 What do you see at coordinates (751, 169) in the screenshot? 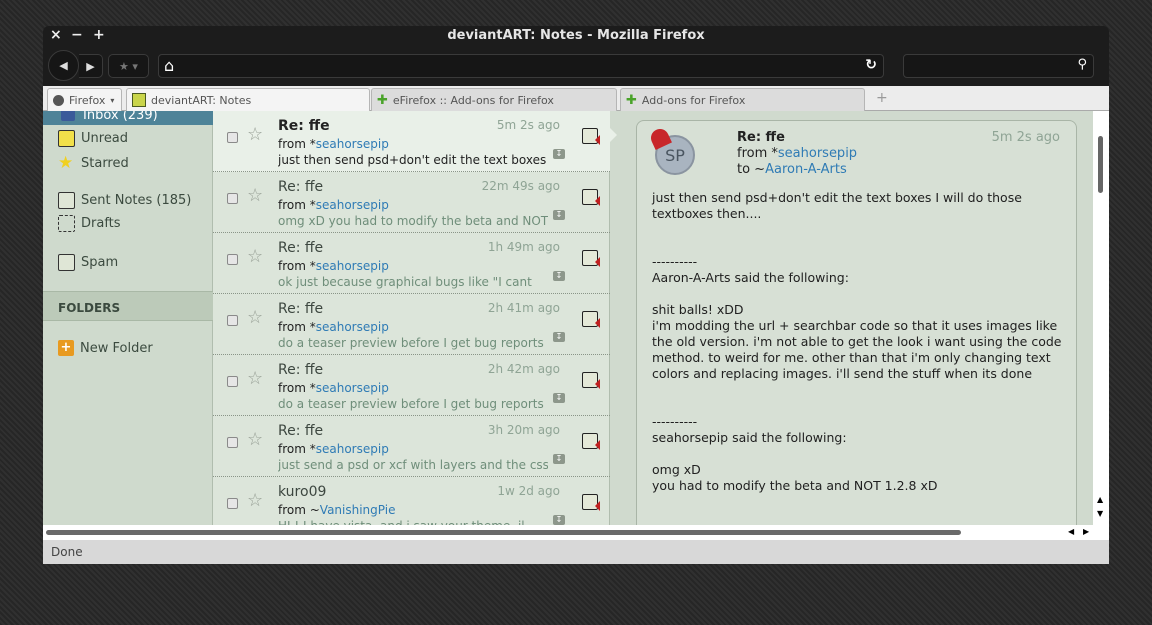
I see `to-prefix: to ~` at bounding box center [751, 169].